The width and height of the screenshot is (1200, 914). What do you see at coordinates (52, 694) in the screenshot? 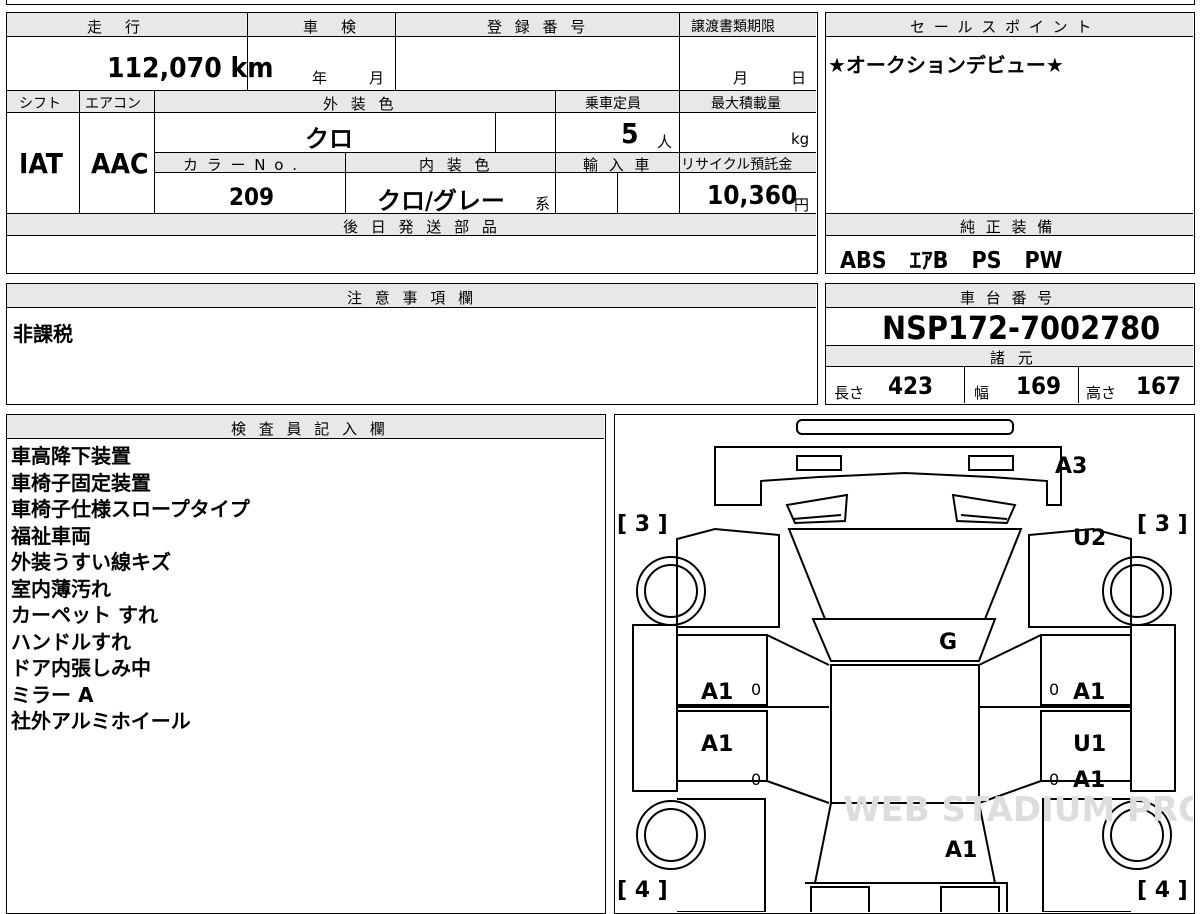
I see `inspector-note: ミラー A` at bounding box center [52, 694].